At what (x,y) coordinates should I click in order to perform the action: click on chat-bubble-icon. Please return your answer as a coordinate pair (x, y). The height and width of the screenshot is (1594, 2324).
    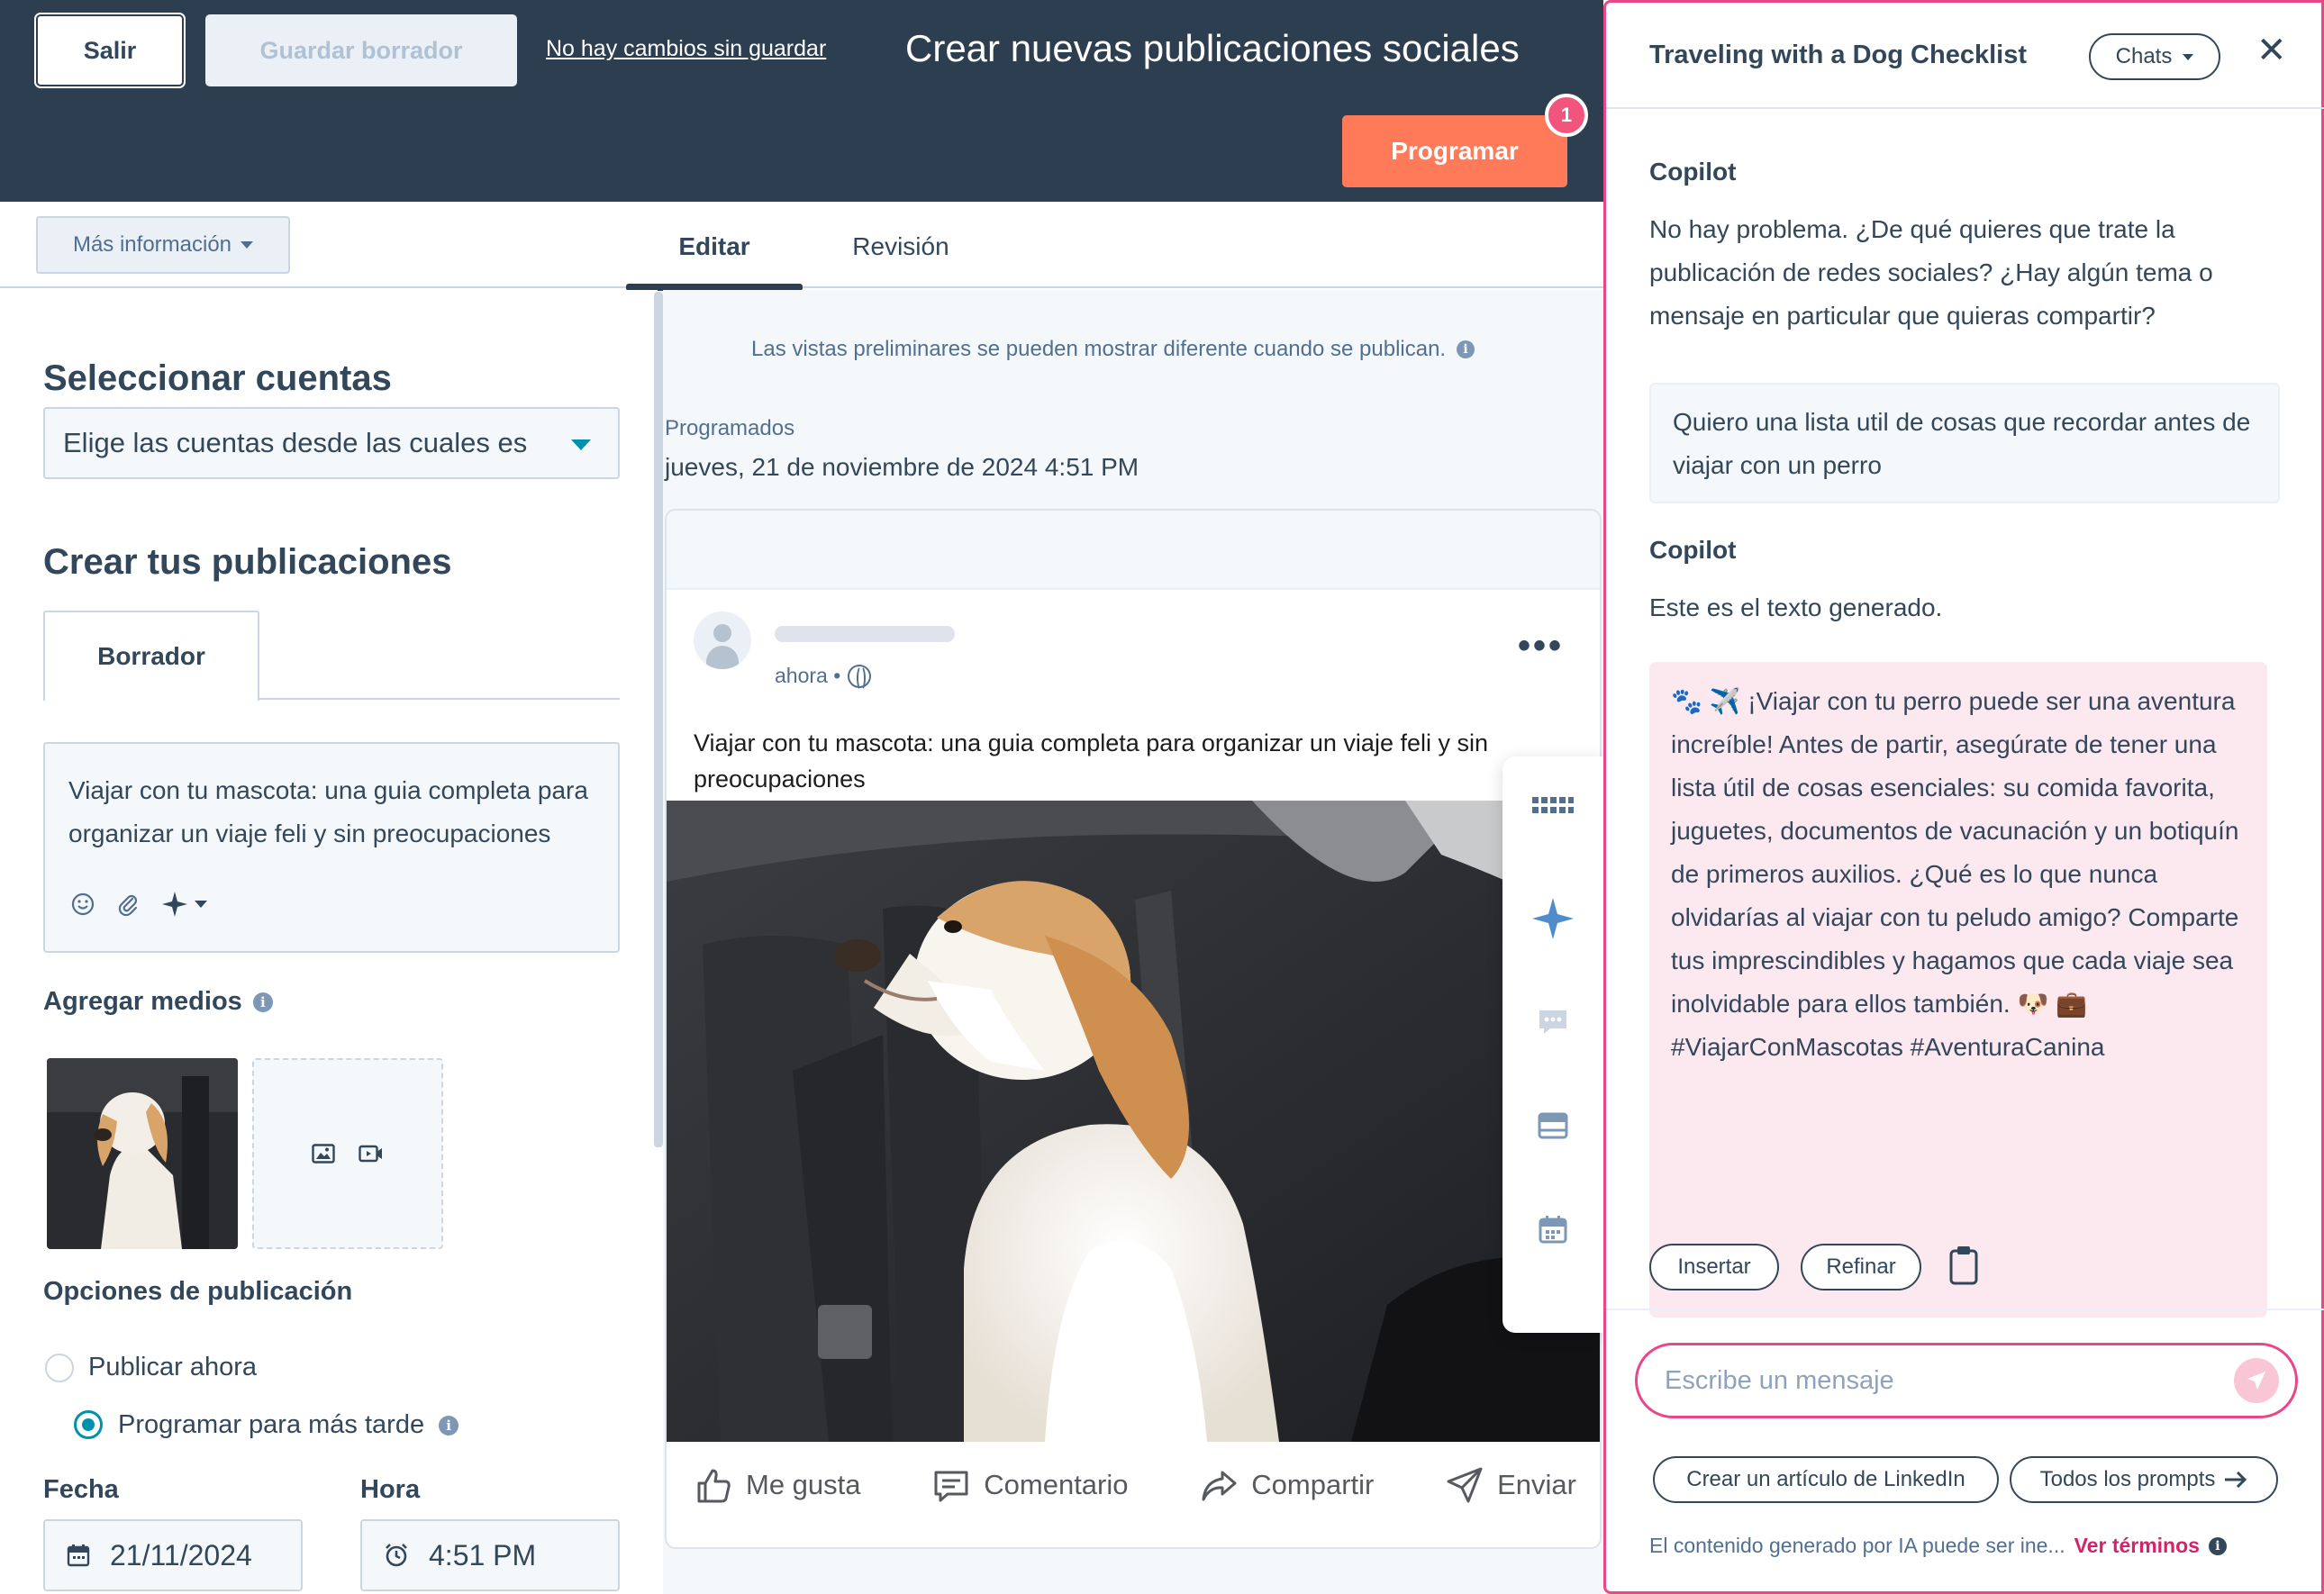
    Looking at the image, I should click on (1553, 1022).